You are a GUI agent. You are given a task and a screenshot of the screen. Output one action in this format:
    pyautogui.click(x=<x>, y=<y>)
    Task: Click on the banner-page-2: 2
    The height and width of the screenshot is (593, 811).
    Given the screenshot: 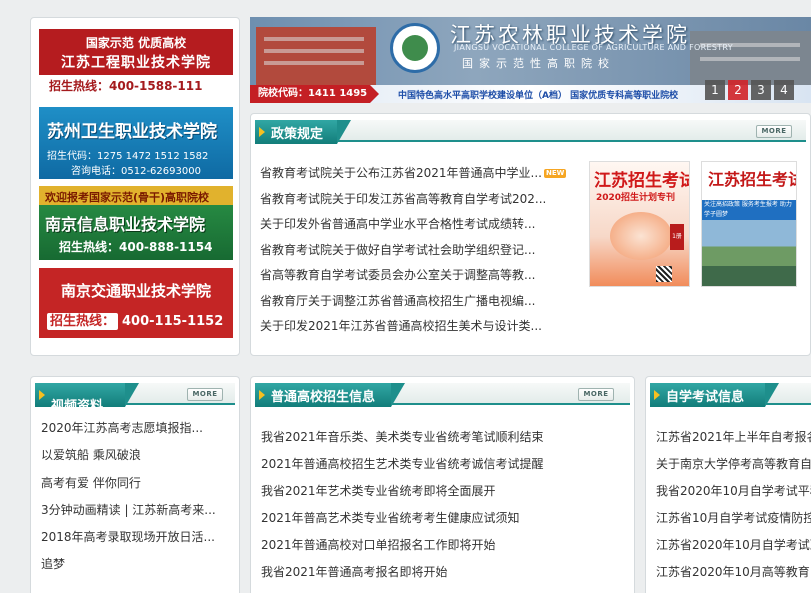 What is the action you would take?
    pyautogui.click(x=738, y=90)
    